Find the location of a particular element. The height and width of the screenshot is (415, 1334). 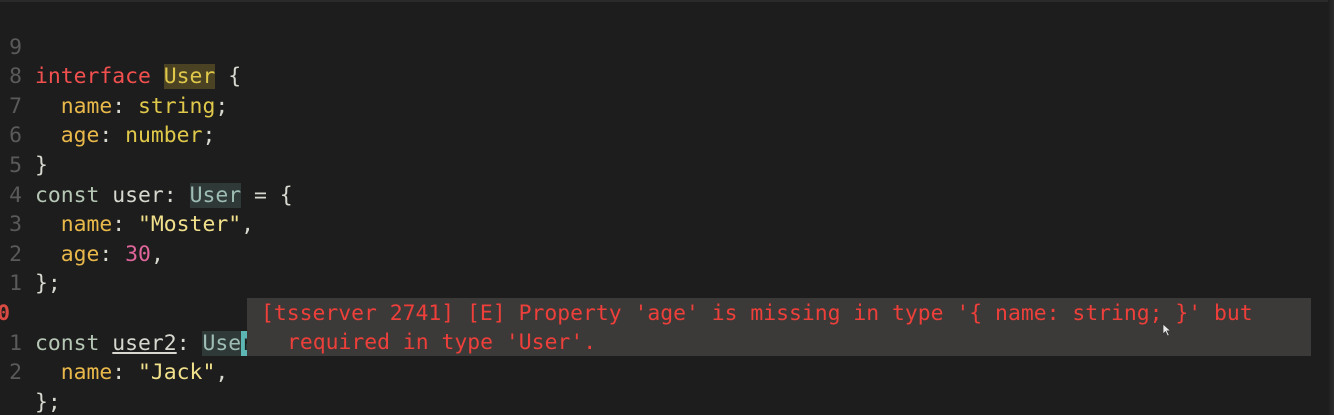

code-line: 6 } is located at coordinates (38, 135).